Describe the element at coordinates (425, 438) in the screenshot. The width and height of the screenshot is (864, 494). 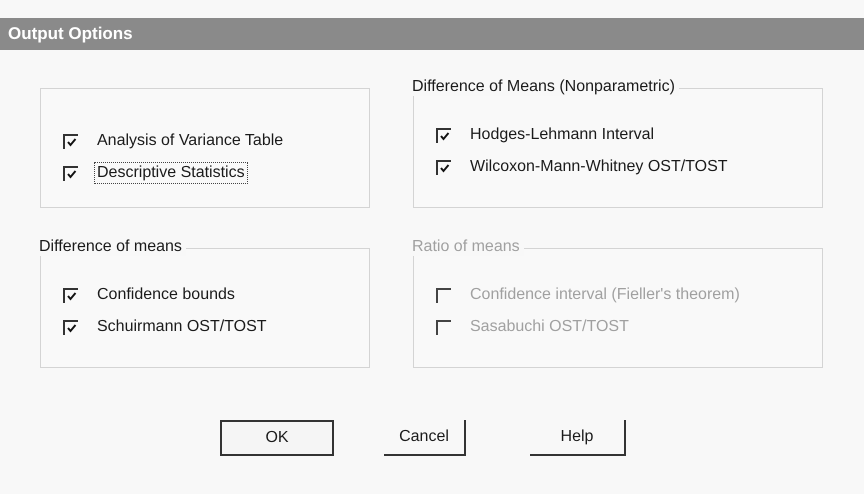
I see `button: Cancel` at that location.